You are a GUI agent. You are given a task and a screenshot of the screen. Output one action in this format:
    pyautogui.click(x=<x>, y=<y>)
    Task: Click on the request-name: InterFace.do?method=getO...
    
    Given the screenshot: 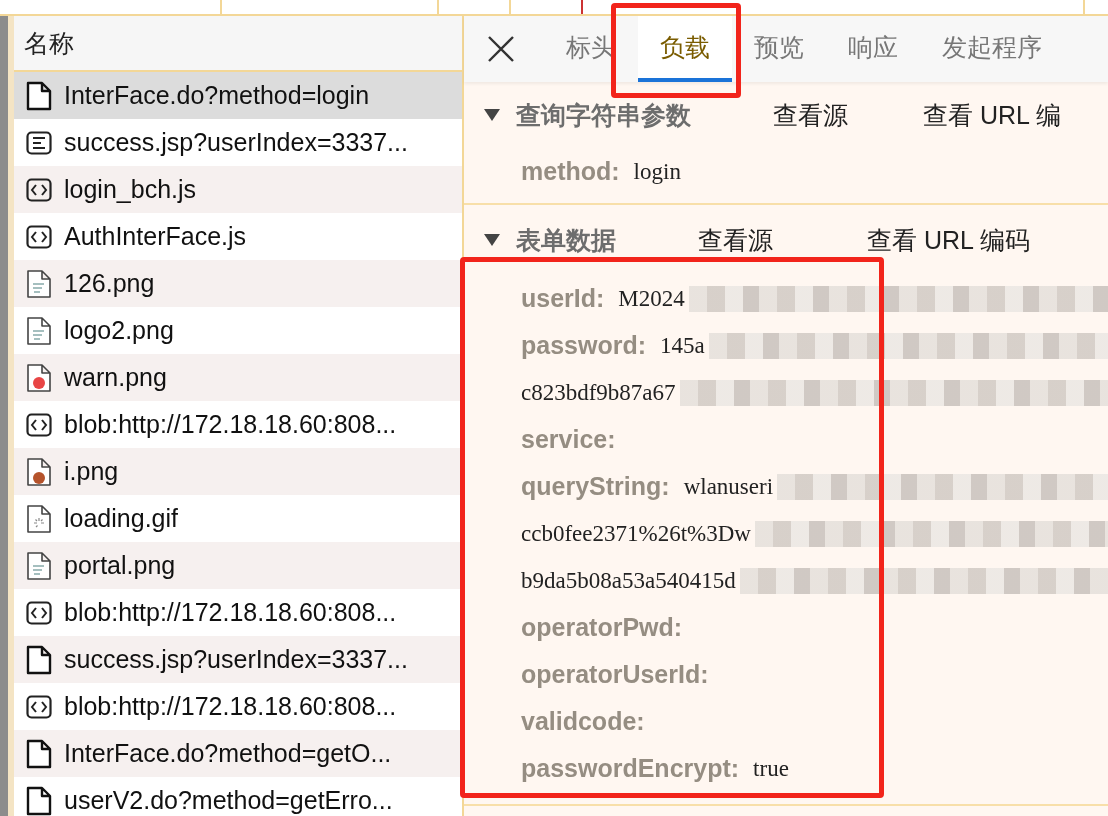 What is the action you would take?
    pyautogui.click(x=228, y=753)
    